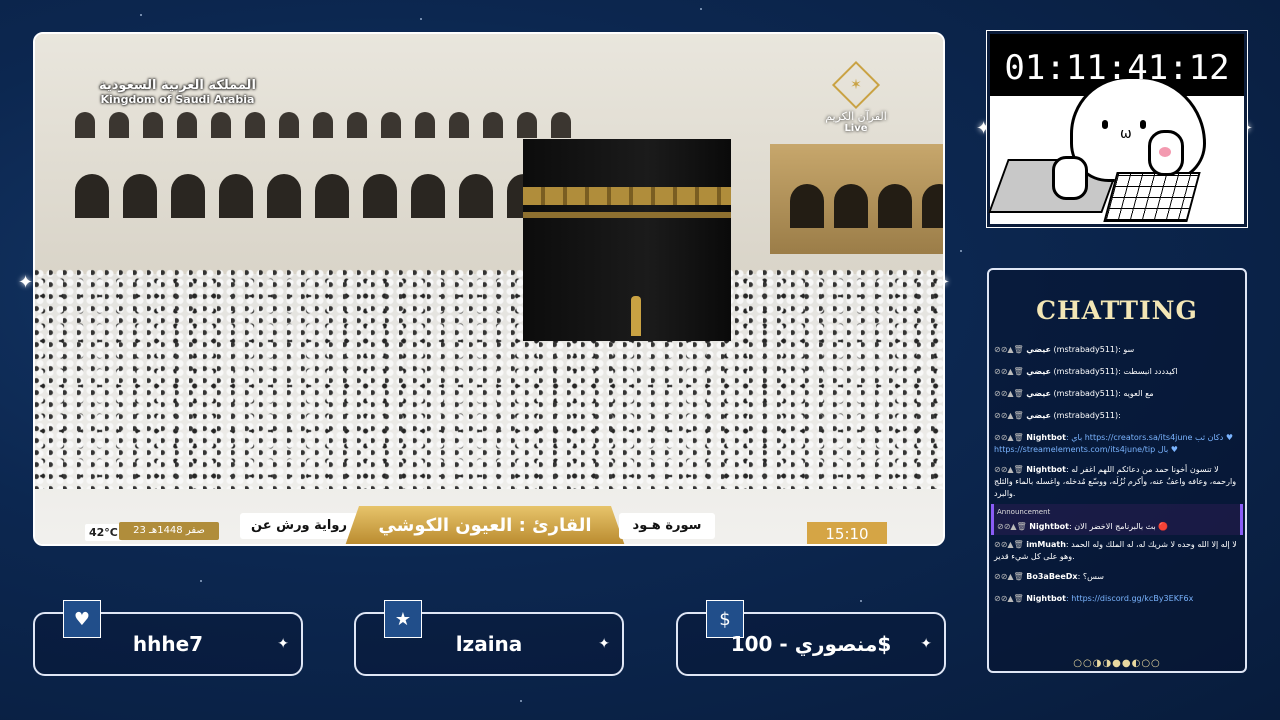  Describe the element at coordinates (627, 240) in the screenshot. I see `kaaba` at that location.